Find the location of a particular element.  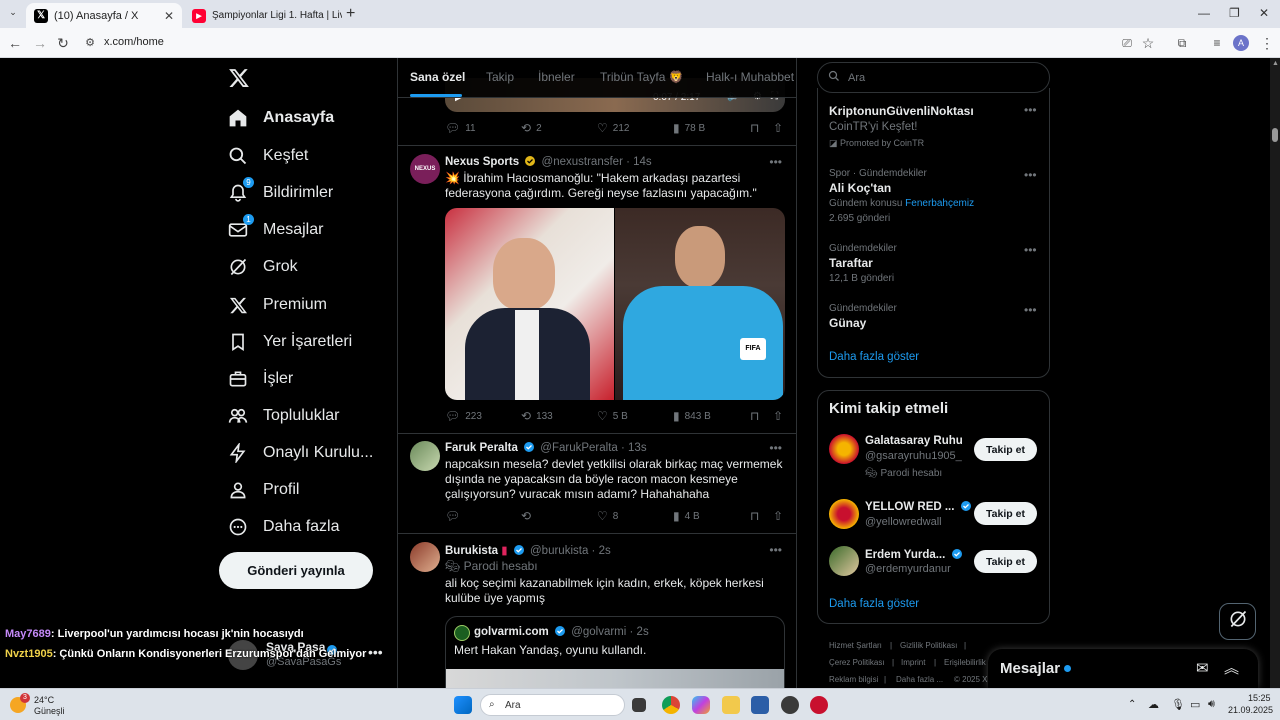

forward-button: → is located at coordinates (40, 43).